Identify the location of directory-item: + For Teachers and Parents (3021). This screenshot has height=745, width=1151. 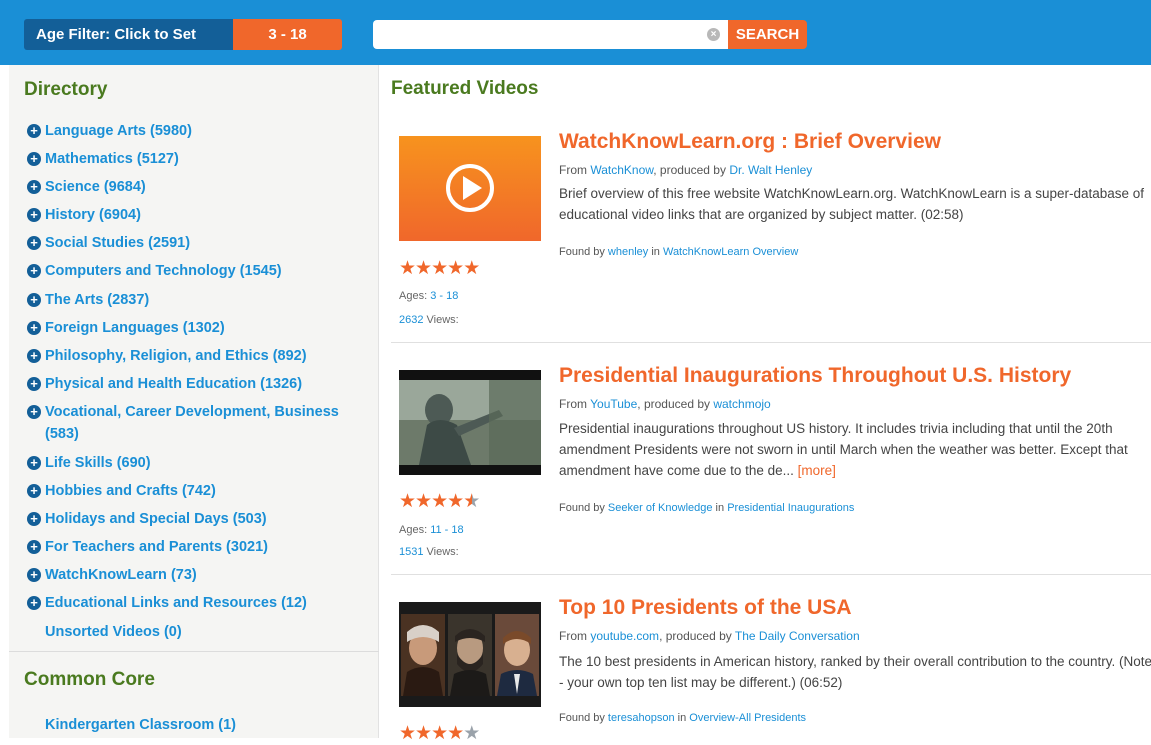
(196, 553).